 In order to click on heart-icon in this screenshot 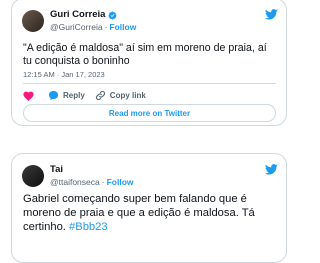, I will do `click(28, 96)`.